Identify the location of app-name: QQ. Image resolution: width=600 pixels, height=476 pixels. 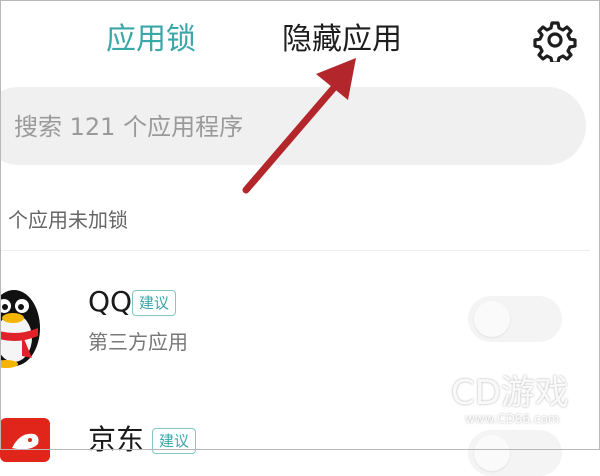
(110, 301).